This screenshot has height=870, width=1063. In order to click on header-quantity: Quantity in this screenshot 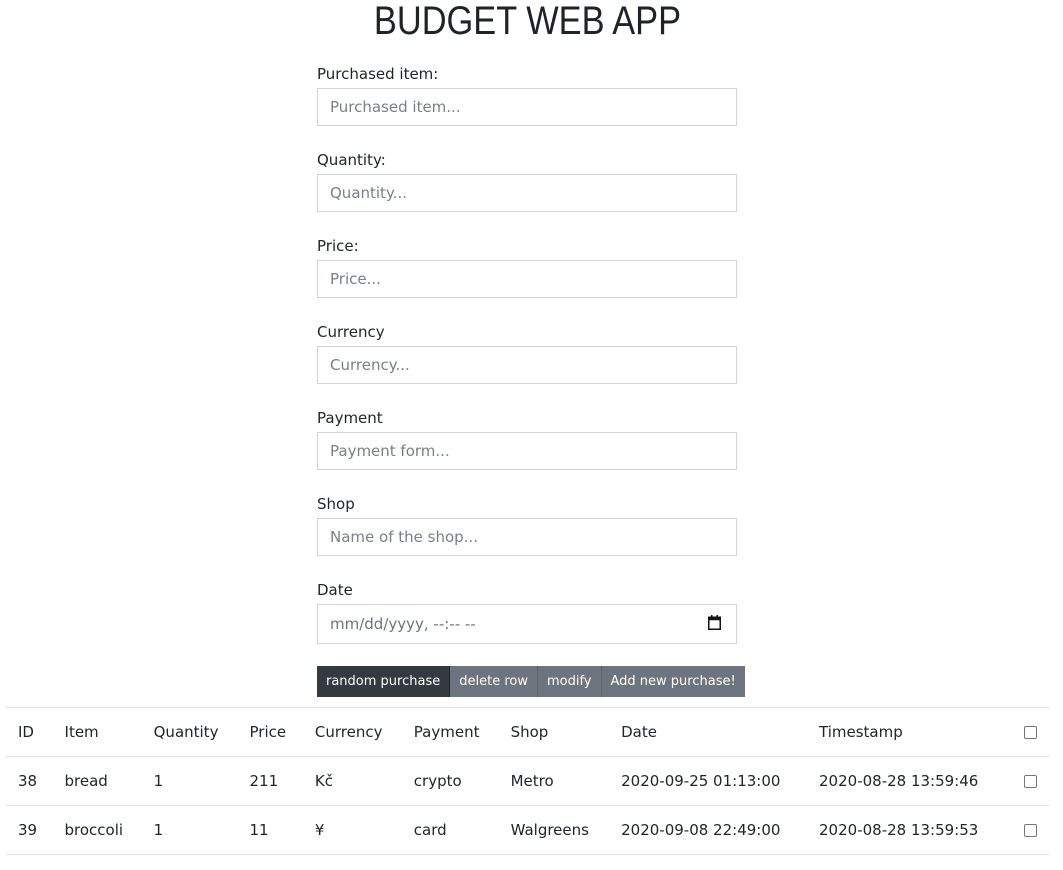, I will do `click(189, 732)`.